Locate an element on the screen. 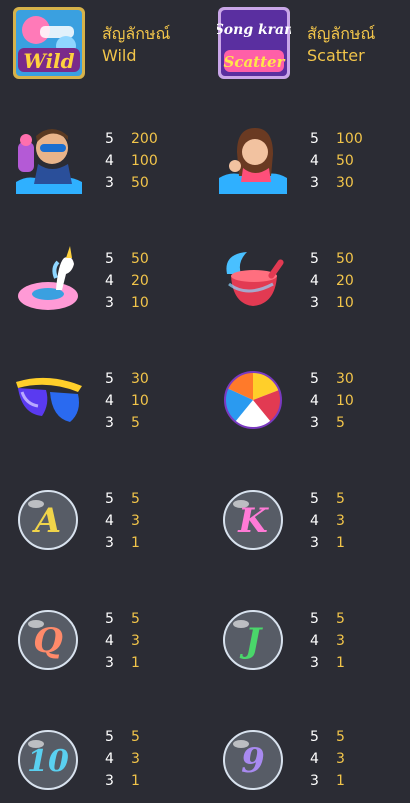 Image resolution: width=410 pixels, height=803 pixels. water-bowl-icon is located at coordinates (253, 280).